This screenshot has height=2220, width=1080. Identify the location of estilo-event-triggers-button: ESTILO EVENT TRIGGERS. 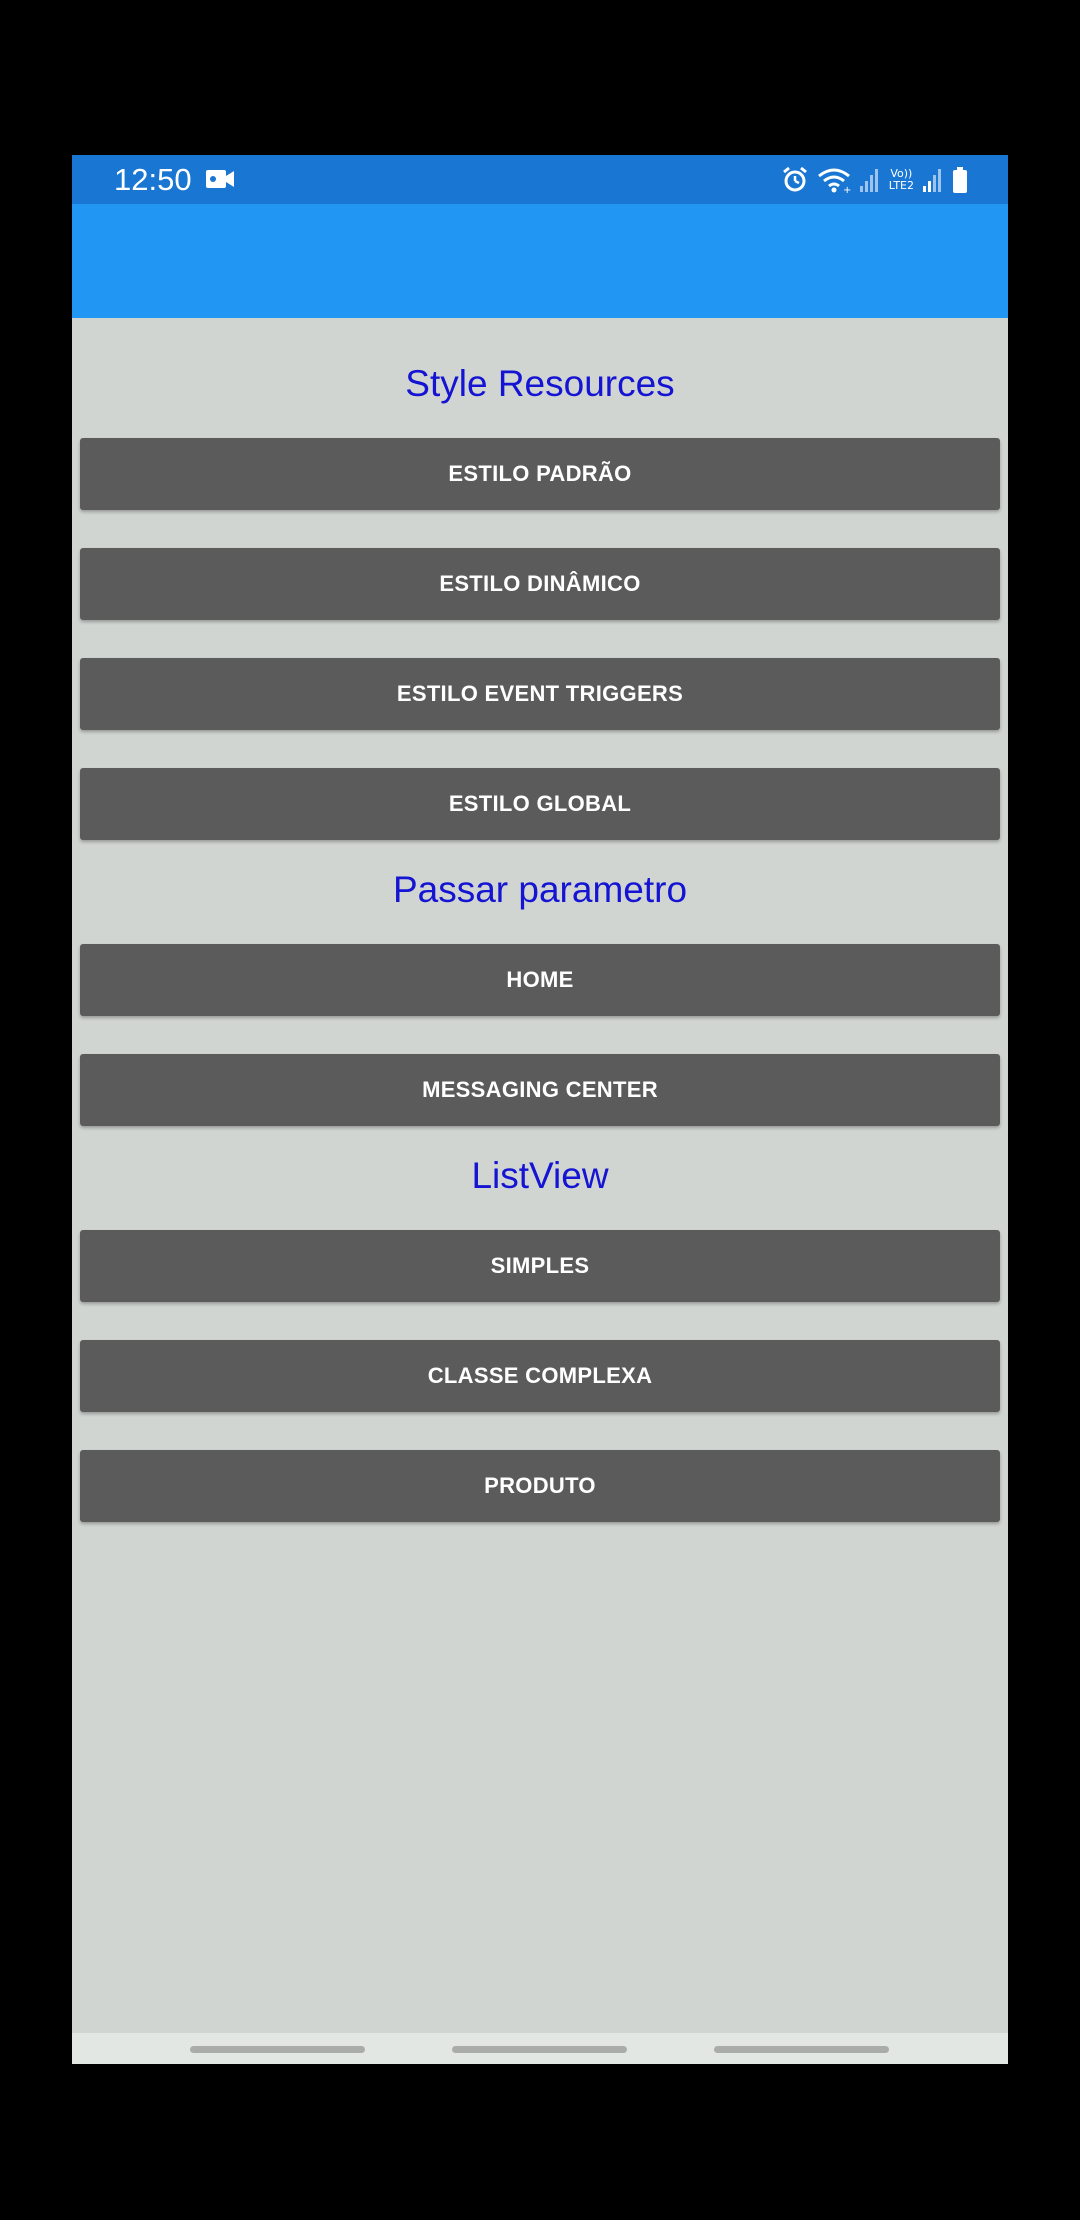
(540, 694).